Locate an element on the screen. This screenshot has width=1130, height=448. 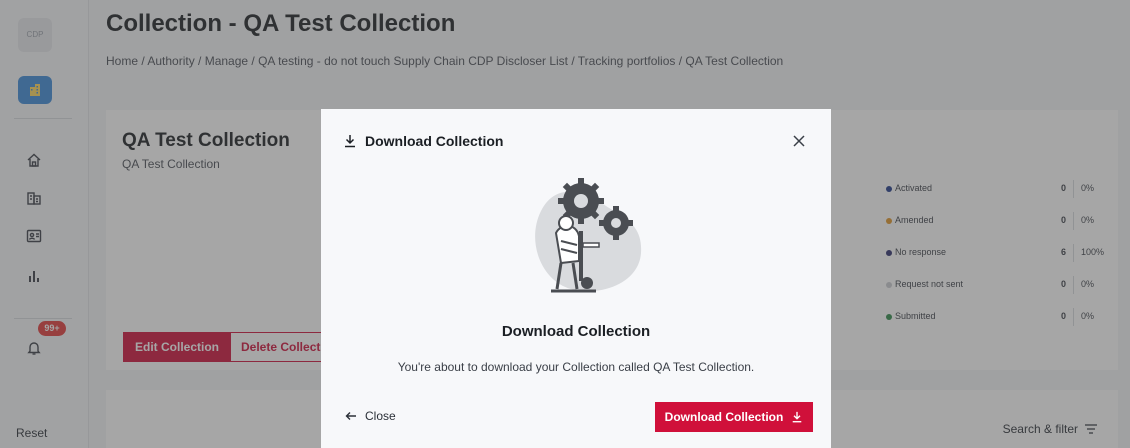
gears-illustration is located at coordinates (588, 235).